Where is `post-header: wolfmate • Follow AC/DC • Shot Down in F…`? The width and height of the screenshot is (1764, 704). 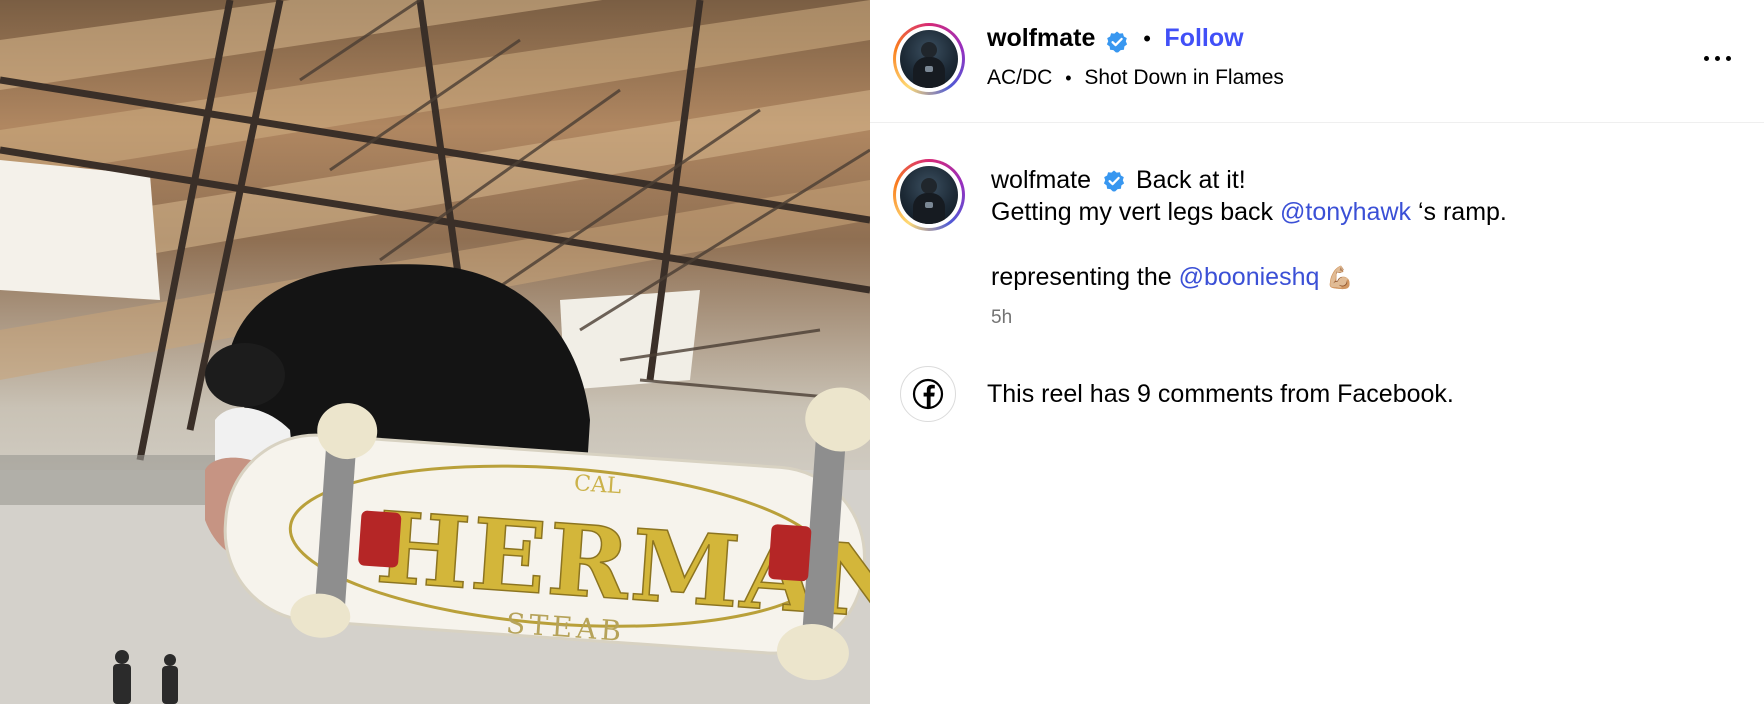
post-header: wolfmate • Follow AC/DC • Shot Down in F… is located at coordinates (1317, 61).